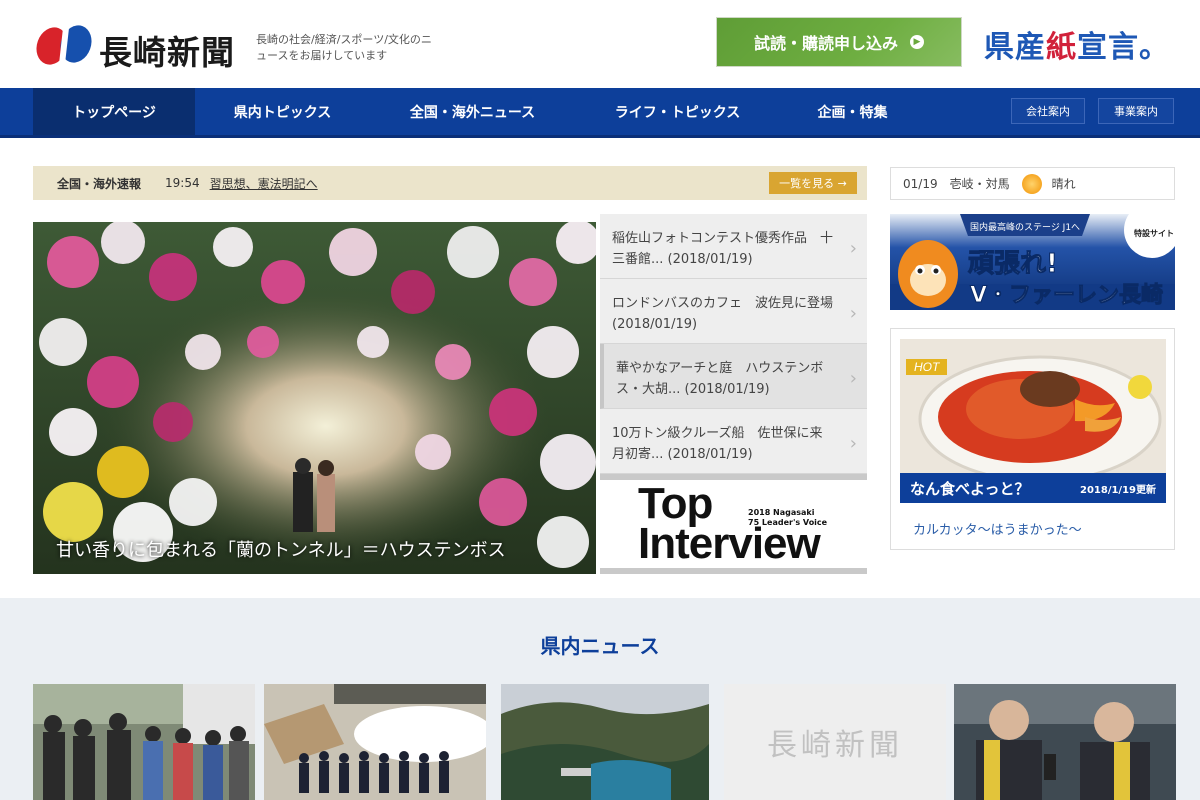  I want to click on see-all-button: 一覧を見る →, so click(813, 183).